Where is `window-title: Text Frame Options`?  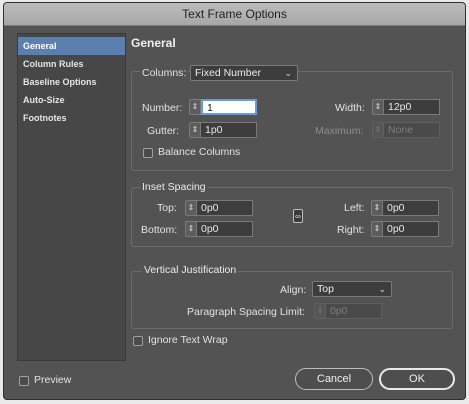
window-title: Text Frame Options is located at coordinates (234, 14).